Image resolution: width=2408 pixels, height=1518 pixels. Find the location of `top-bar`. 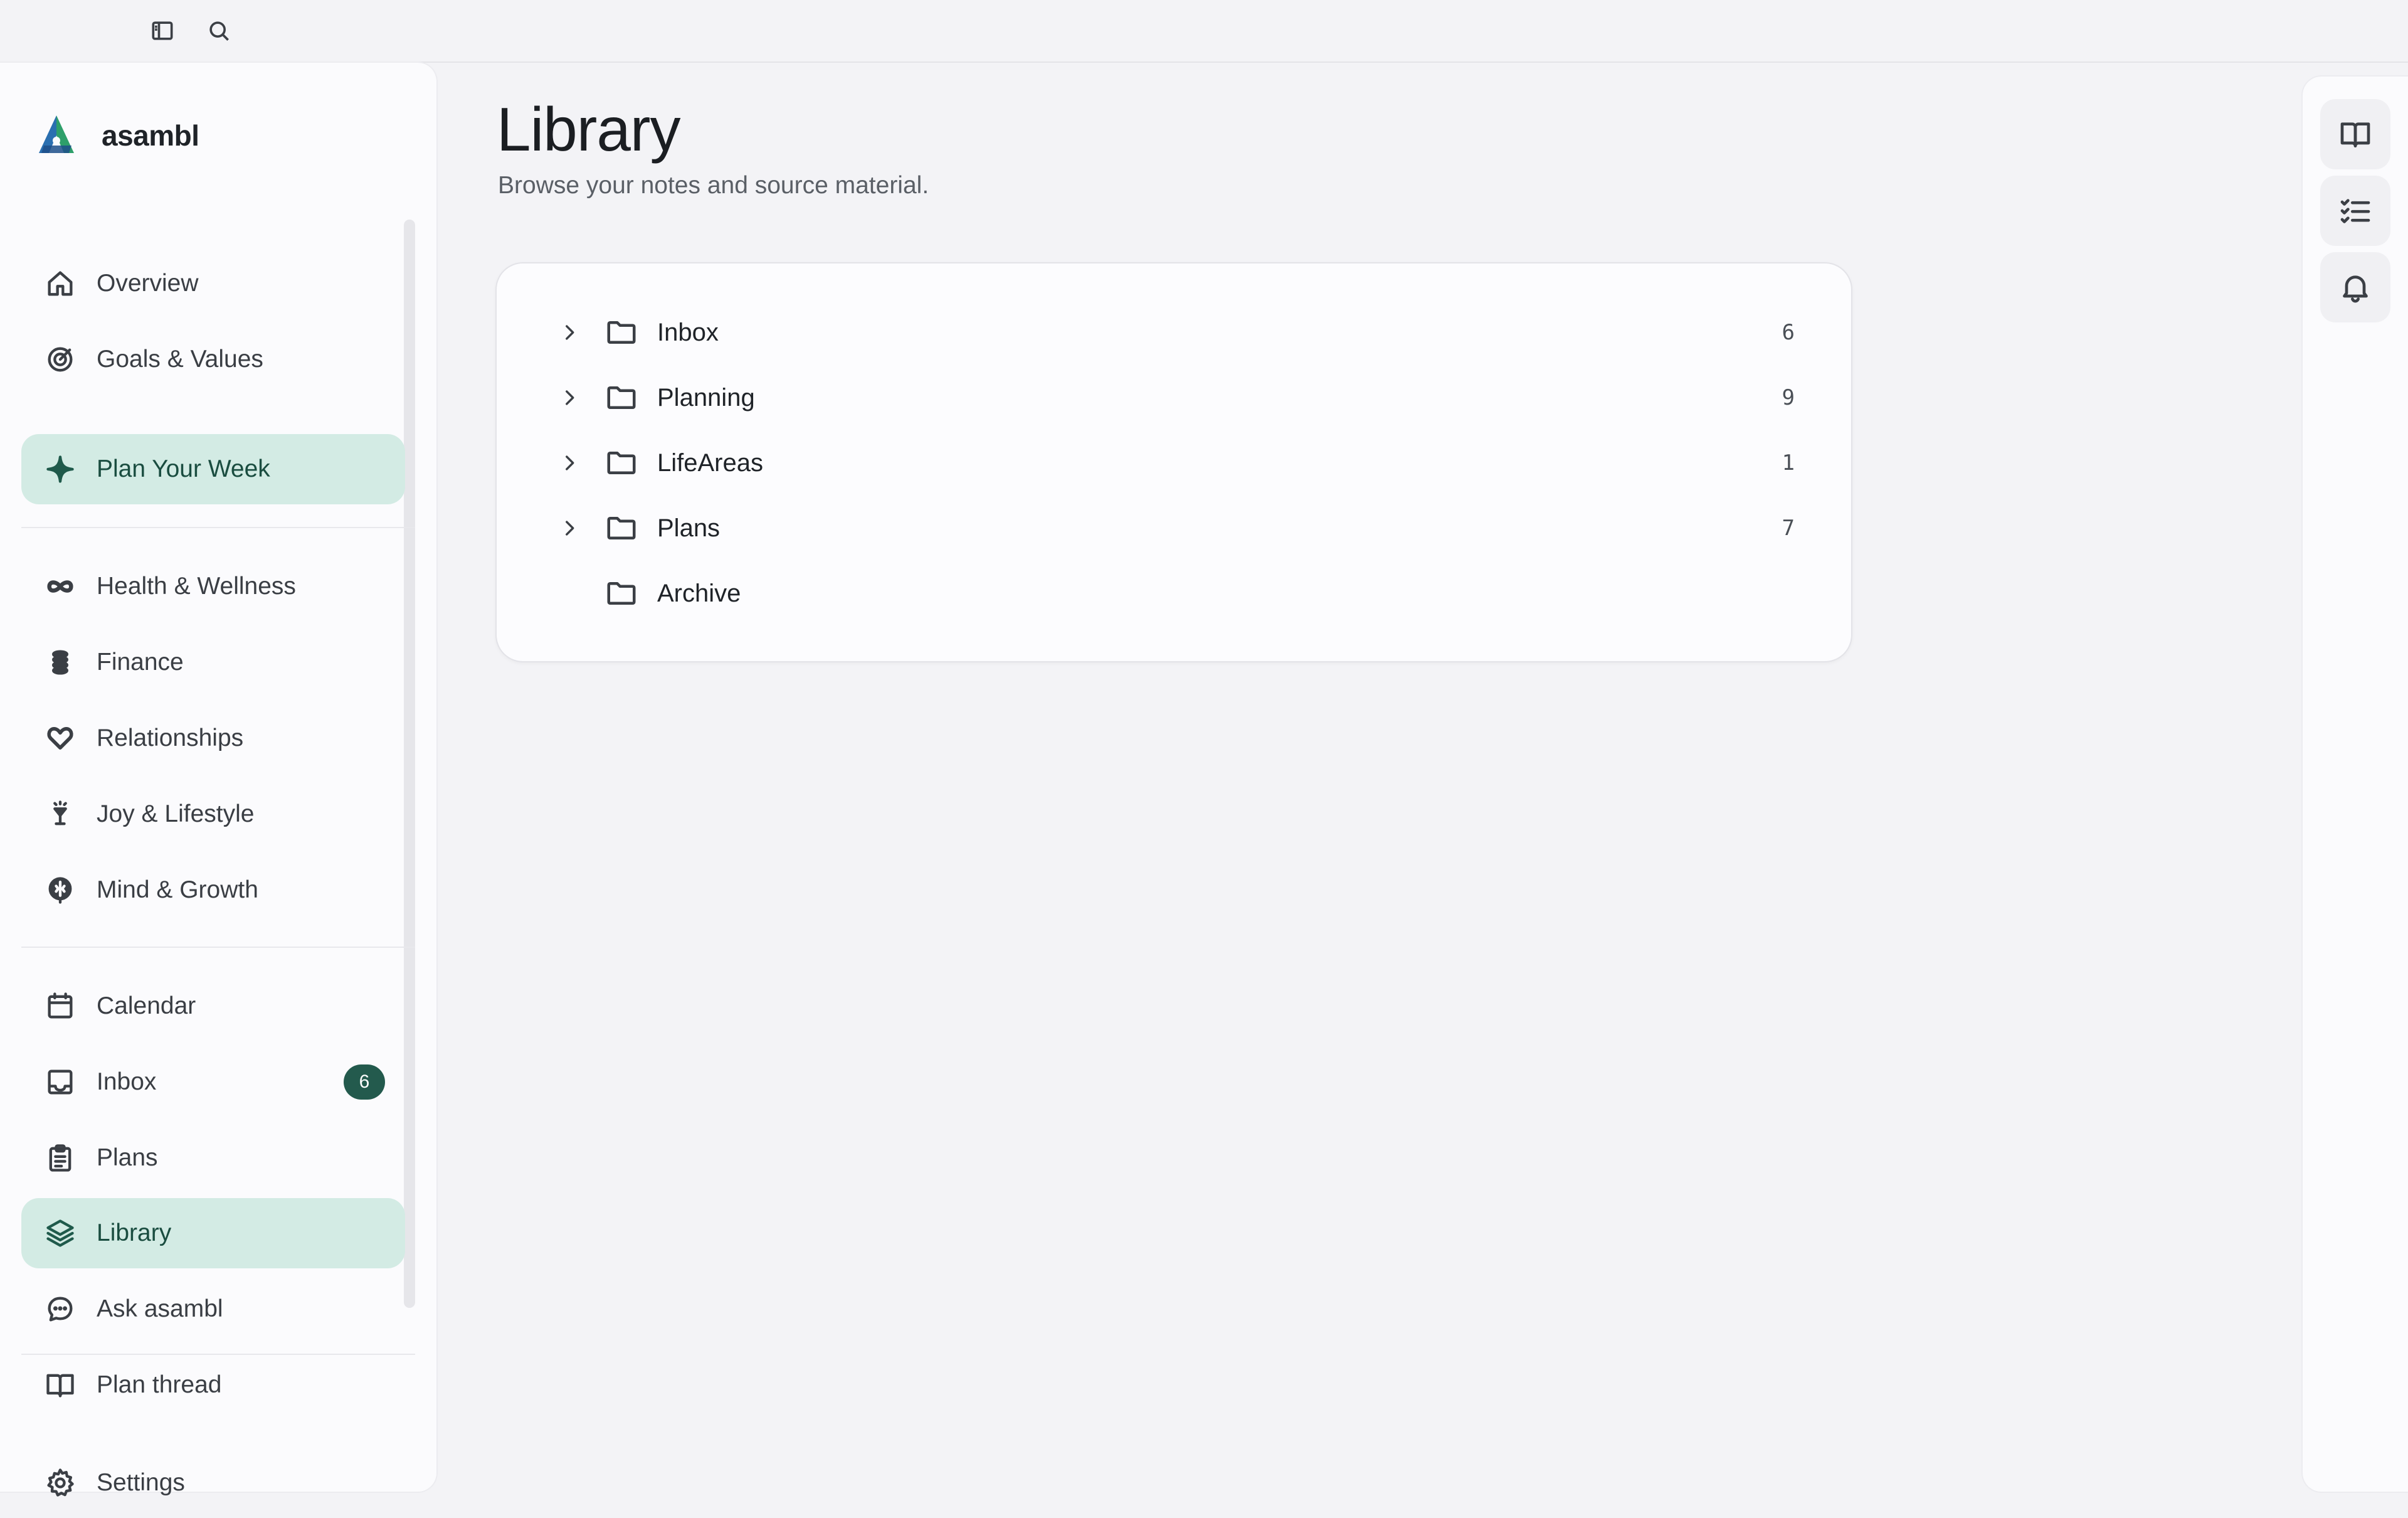

top-bar is located at coordinates (1204, 32).